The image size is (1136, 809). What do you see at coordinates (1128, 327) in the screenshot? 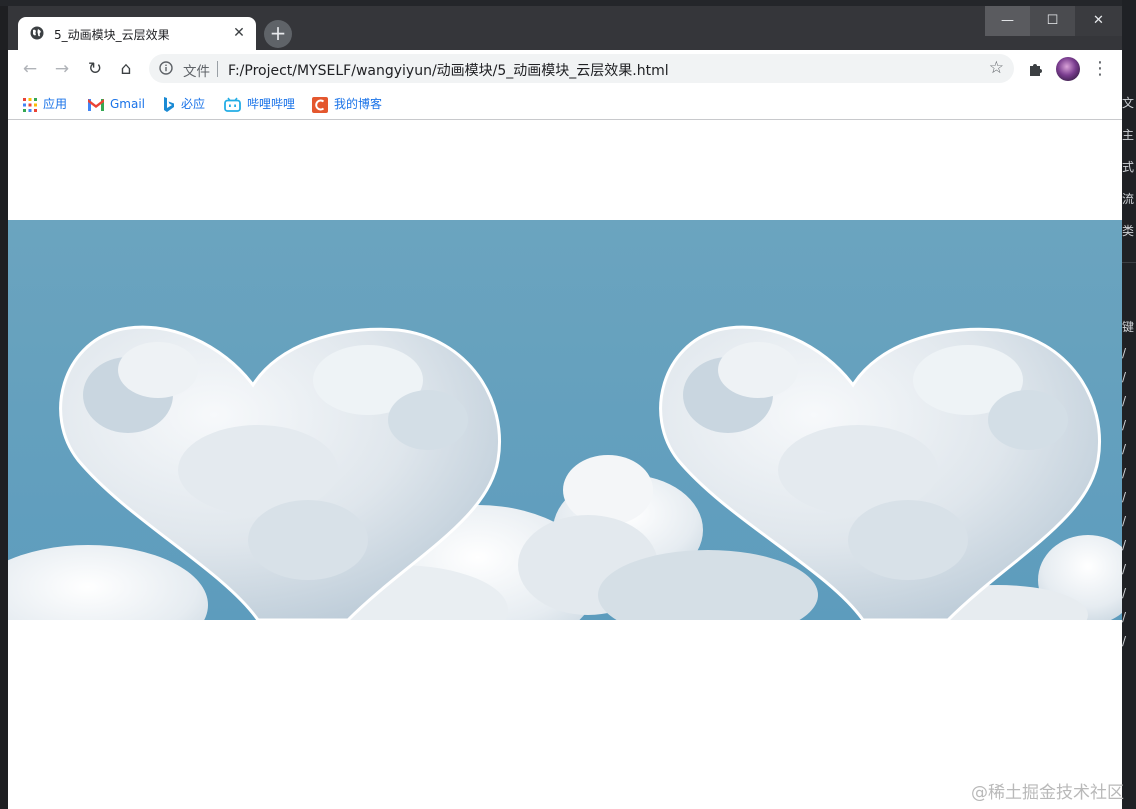
I see `editor-text: 键` at bounding box center [1128, 327].